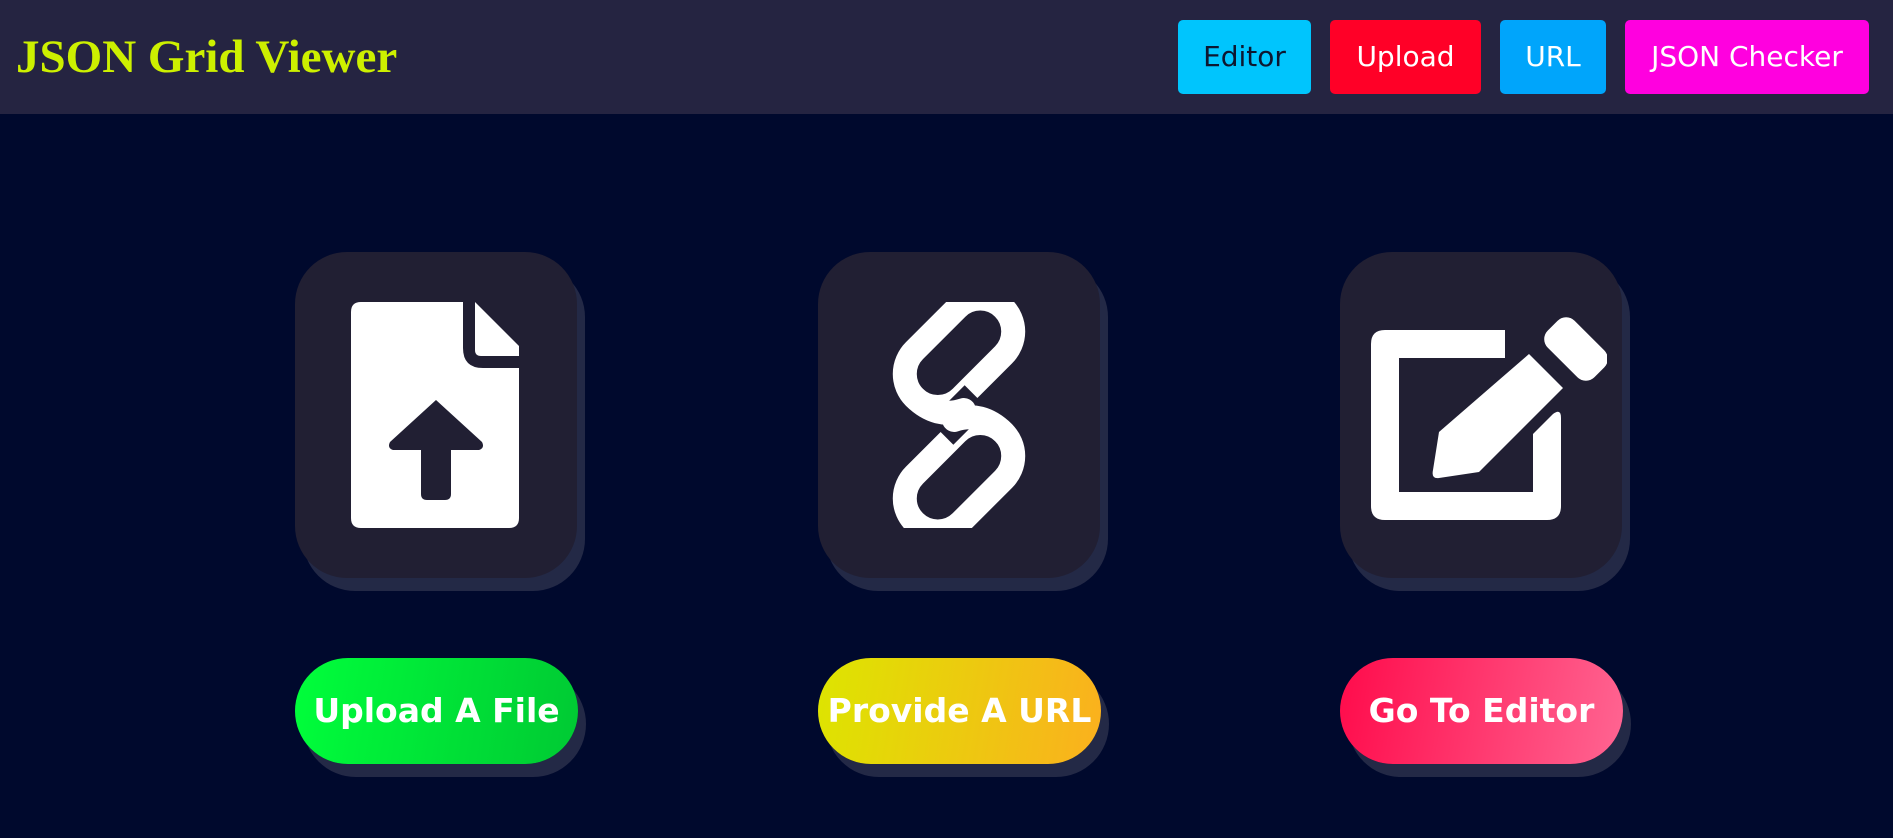 The width and height of the screenshot is (1893, 838). I want to click on nav-upload-button: Upload, so click(1405, 57).